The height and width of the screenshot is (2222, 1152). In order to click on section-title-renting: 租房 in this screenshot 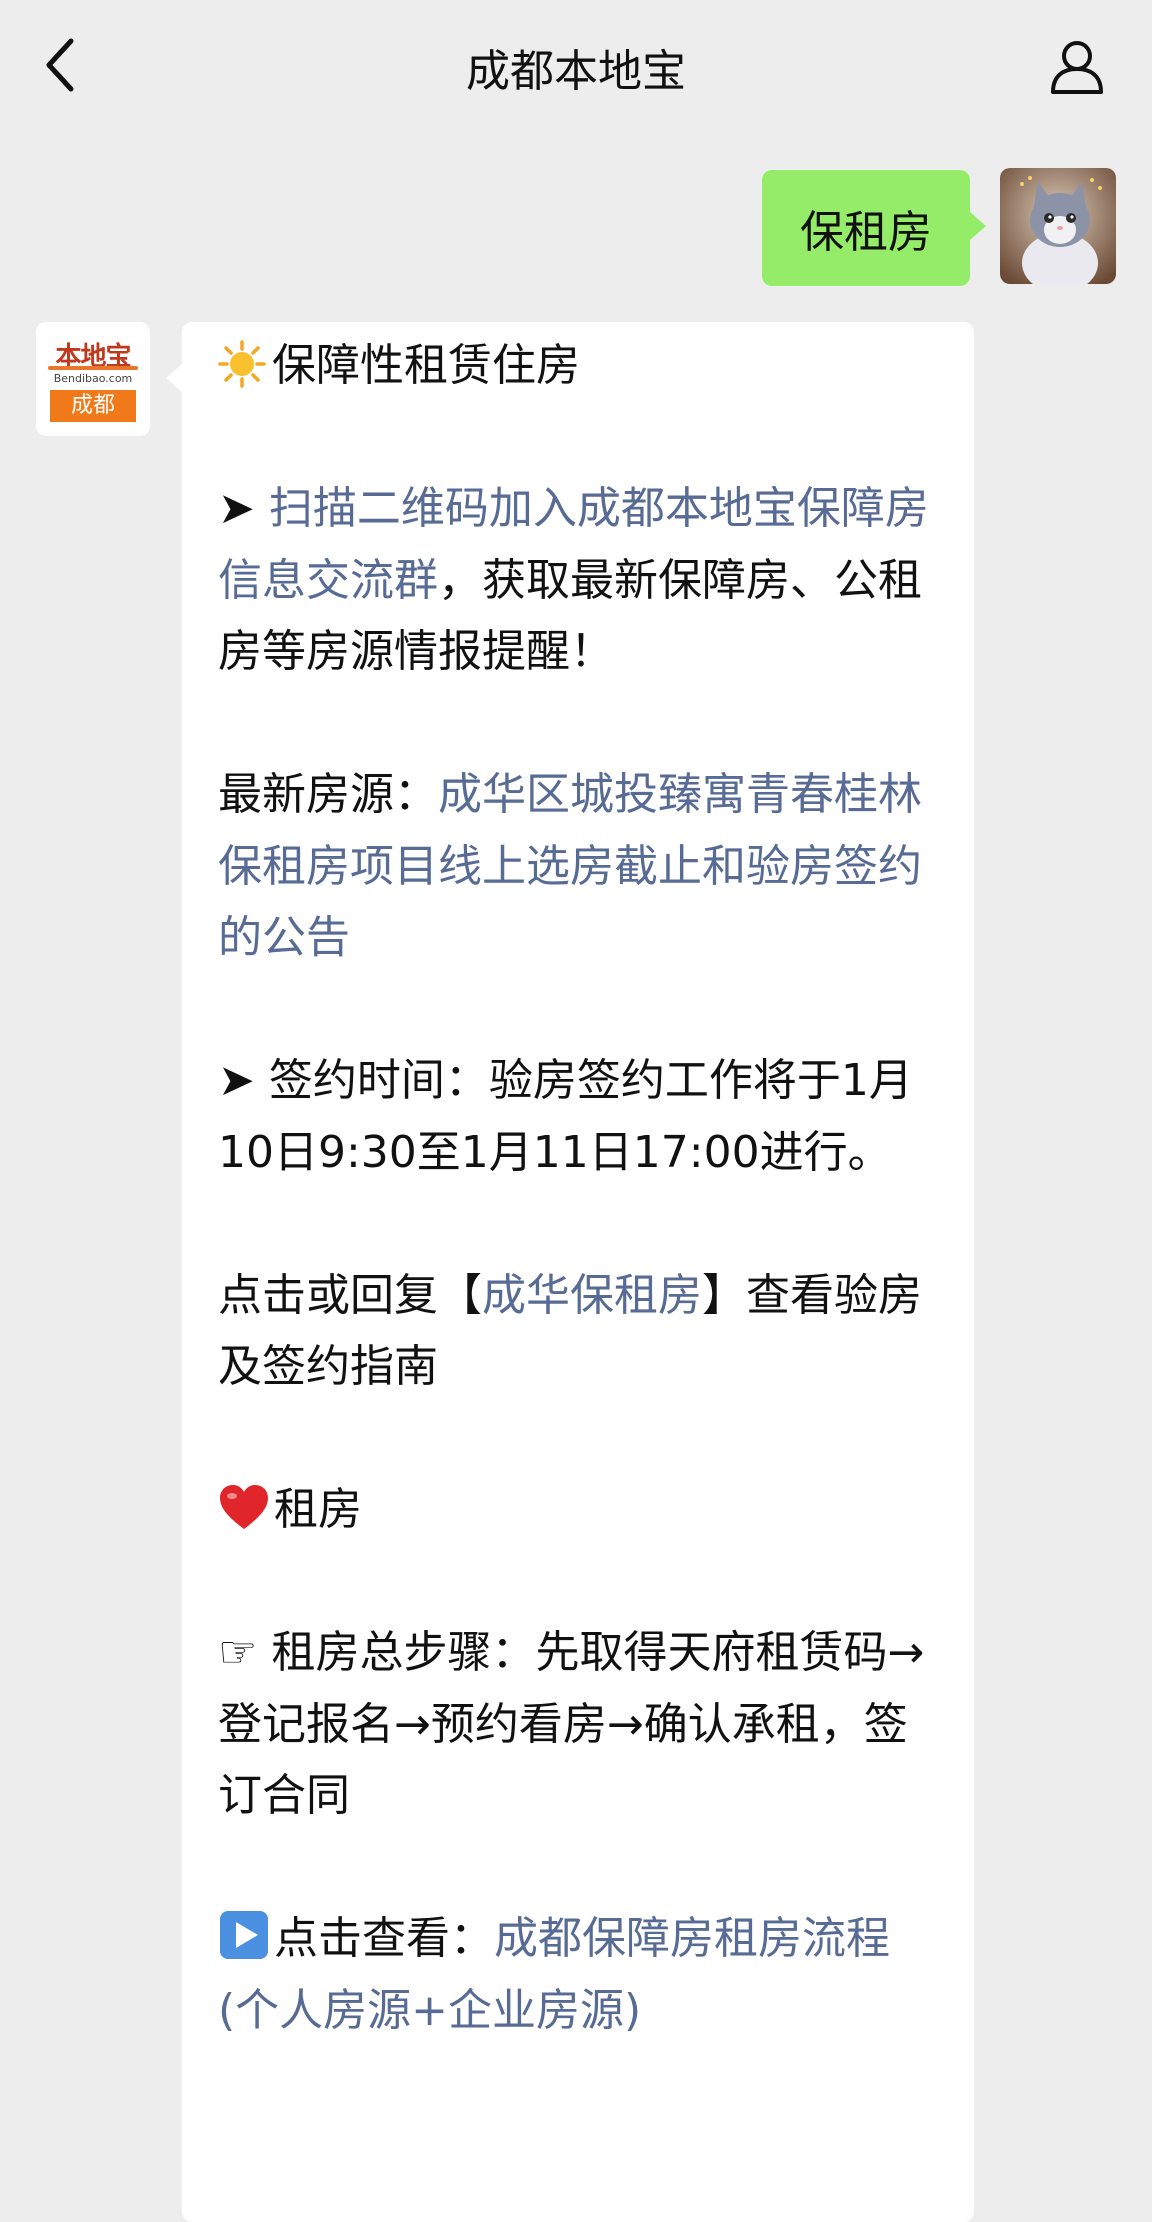, I will do `click(578, 1510)`.